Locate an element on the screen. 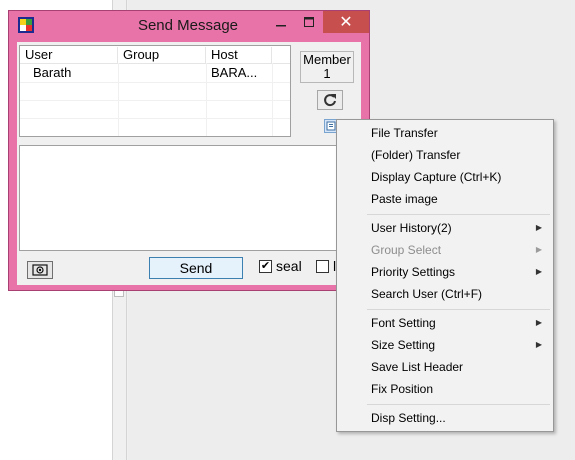 The height and width of the screenshot is (460, 575). column-header-host: Host is located at coordinates (239, 55).